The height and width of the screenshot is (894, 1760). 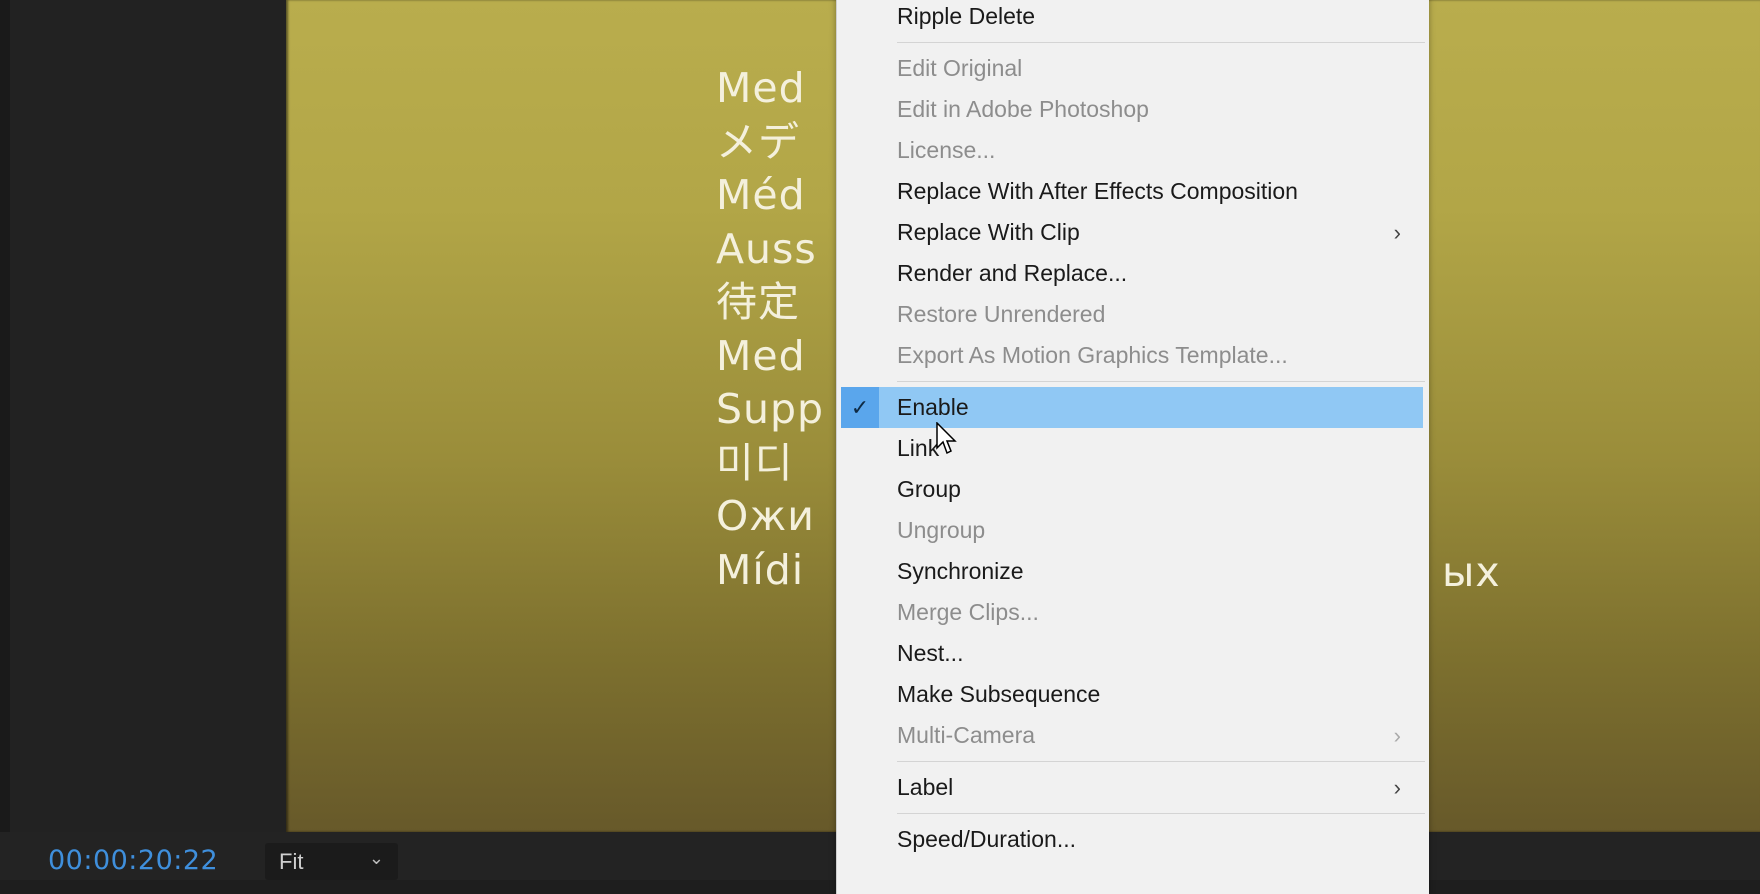 I want to click on menu-item-synchronize: Synchronize, so click(x=1133, y=571).